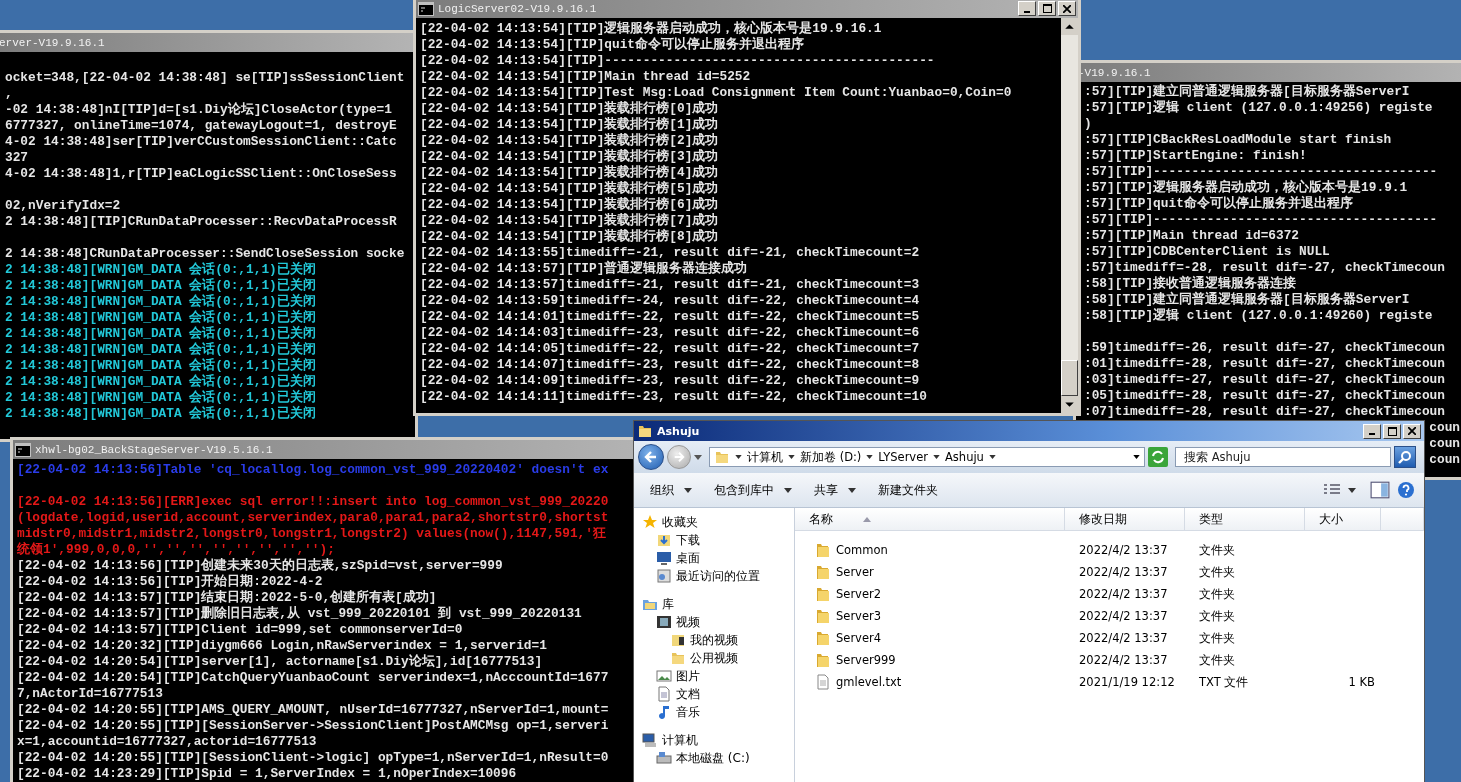  I want to click on console-line: [22-04-02 14:14:11]timediff=-23, result dif=-22, checkTimecount=10, so click(673, 396).